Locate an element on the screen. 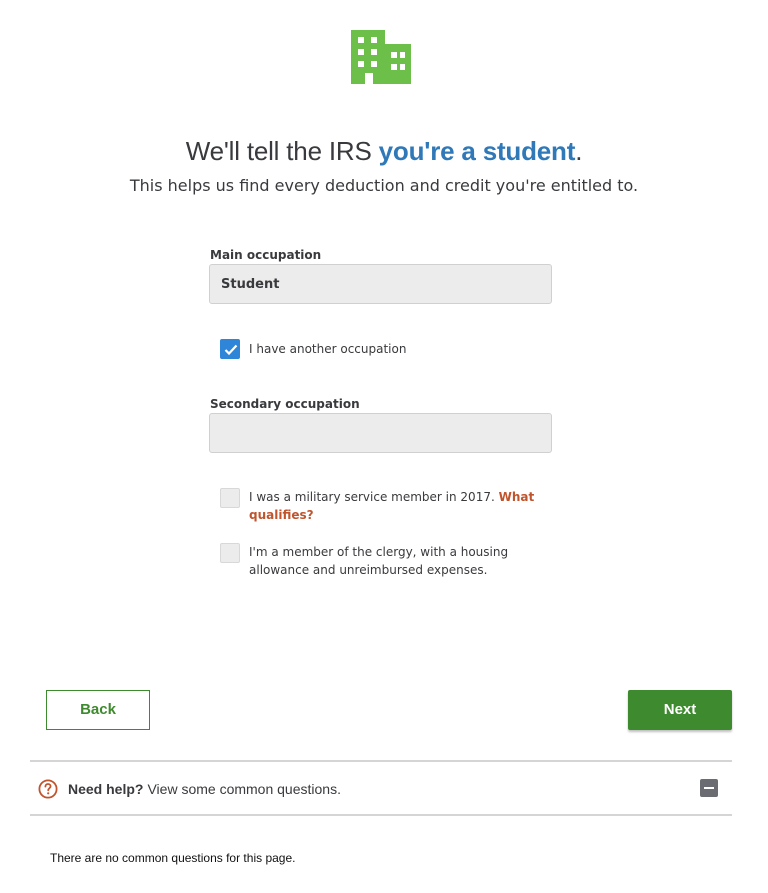 The width and height of the screenshot is (768, 893). question-circle-icon is located at coordinates (48, 789).